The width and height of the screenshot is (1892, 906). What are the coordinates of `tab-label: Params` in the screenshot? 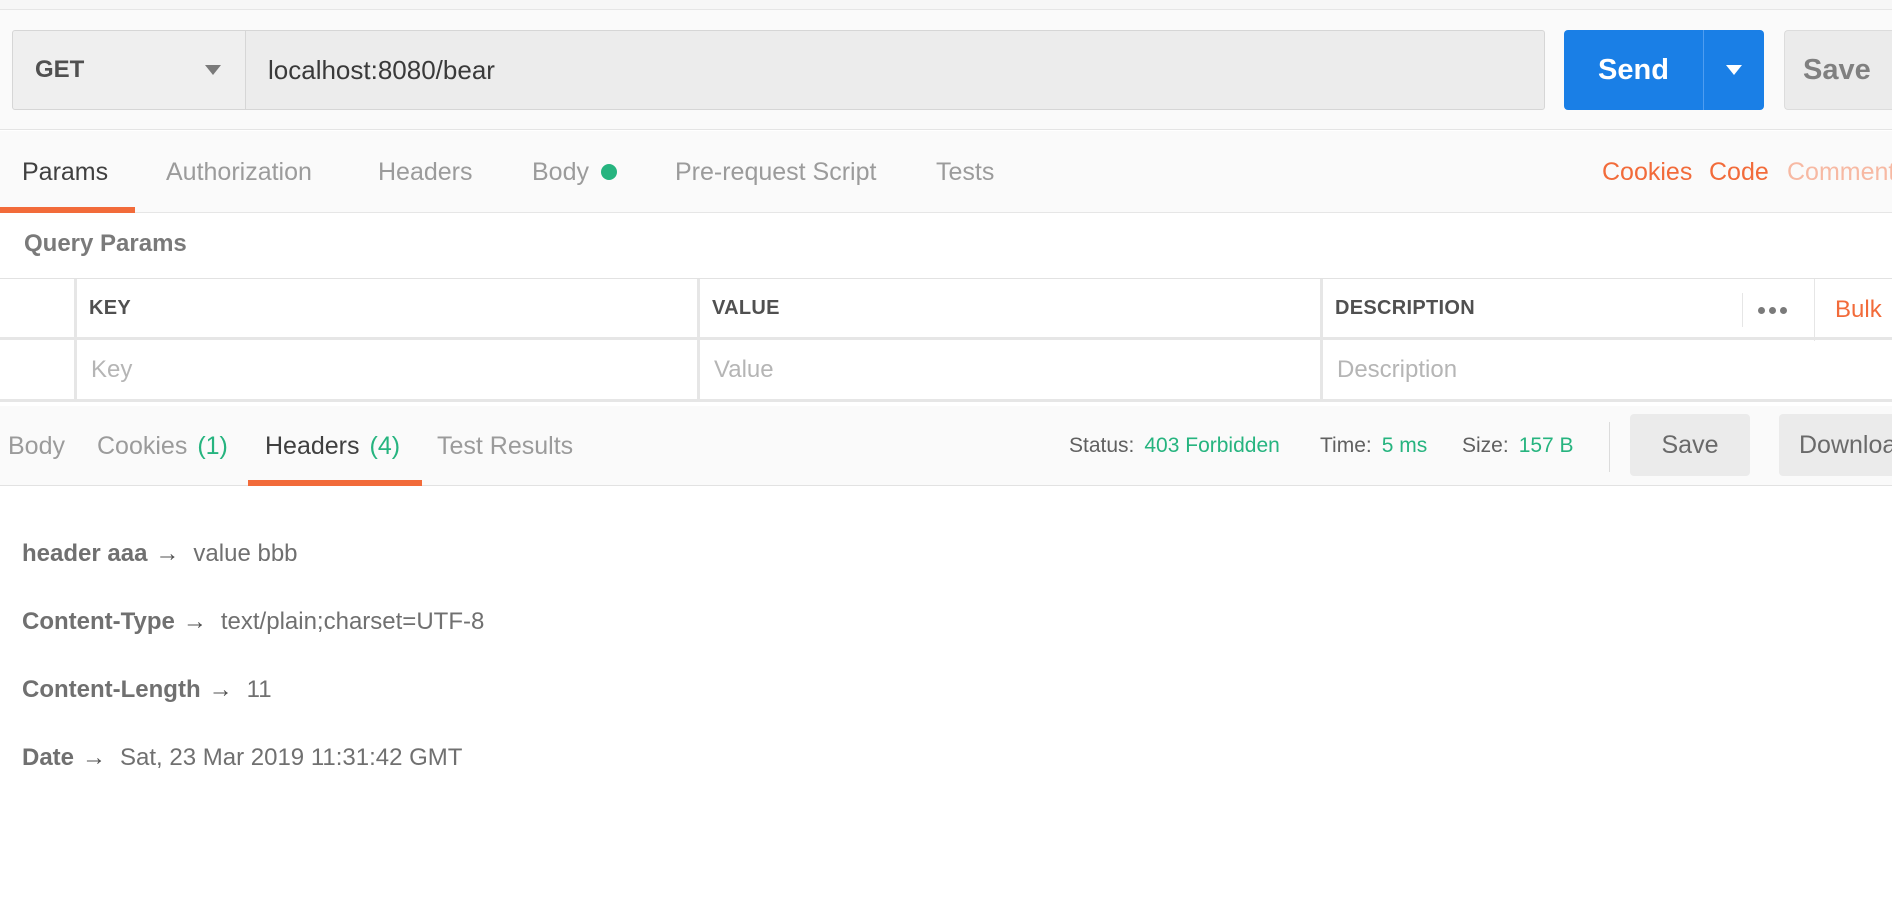 It's located at (65, 171).